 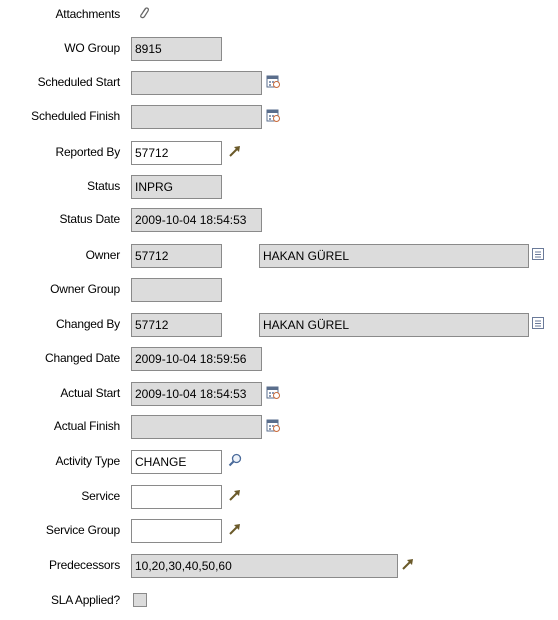 I want to click on paperclip-icon, so click(x=144, y=13).